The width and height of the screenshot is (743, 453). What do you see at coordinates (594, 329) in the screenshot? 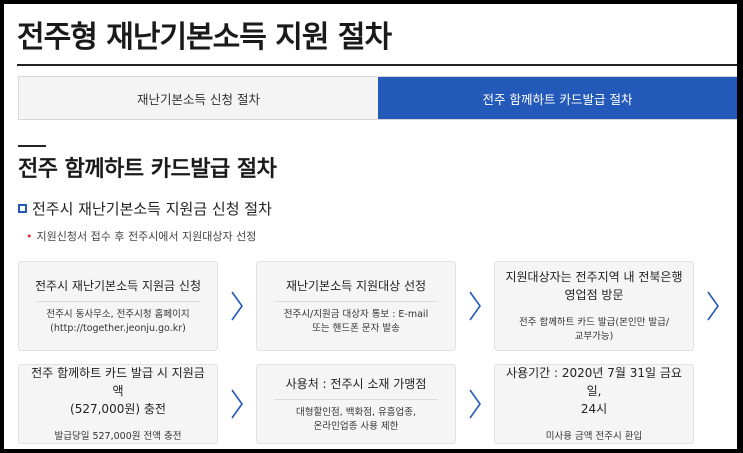
I see `step-body: 전주 함께하트 카드 발급(본인만 발급/ 교부가능)` at bounding box center [594, 329].